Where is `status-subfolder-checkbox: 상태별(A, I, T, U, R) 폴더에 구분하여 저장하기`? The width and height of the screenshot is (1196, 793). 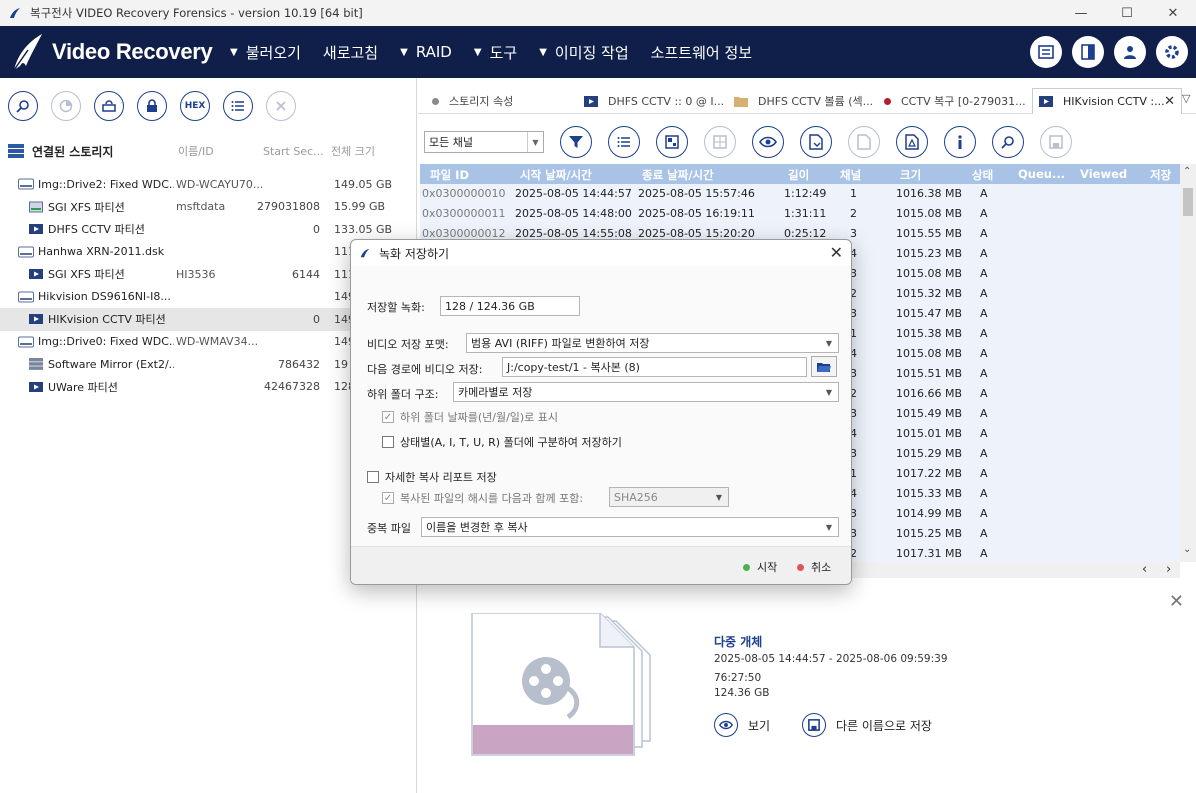 status-subfolder-checkbox: 상태별(A, I, T, U, R) 폴더에 구분하여 저장하기 is located at coordinates (502, 442).